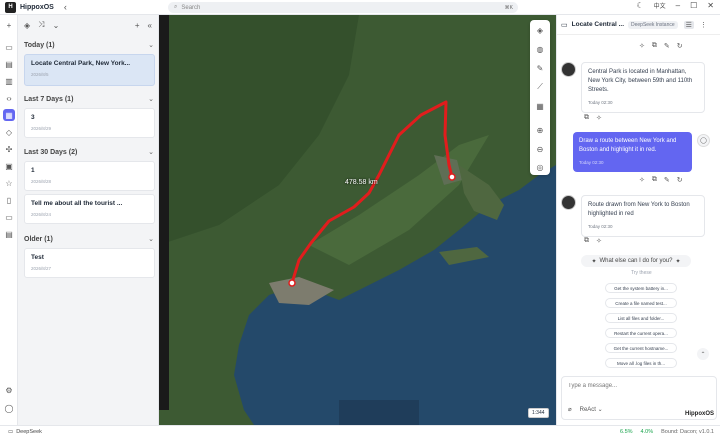 The height and width of the screenshot is (437, 720). What do you see at coordinates (540, 49) in the screenshot?
I see `globe-icon: ◍` at bounding box center [540, 49].